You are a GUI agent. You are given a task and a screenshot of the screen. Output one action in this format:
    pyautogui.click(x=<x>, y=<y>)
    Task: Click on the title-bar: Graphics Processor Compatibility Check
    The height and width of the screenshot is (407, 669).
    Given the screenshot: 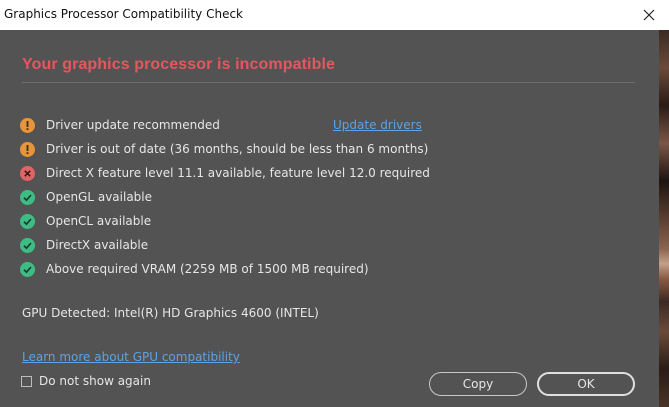 What is the action you would take?
    pyautogui.click(x=334, y=15)
    